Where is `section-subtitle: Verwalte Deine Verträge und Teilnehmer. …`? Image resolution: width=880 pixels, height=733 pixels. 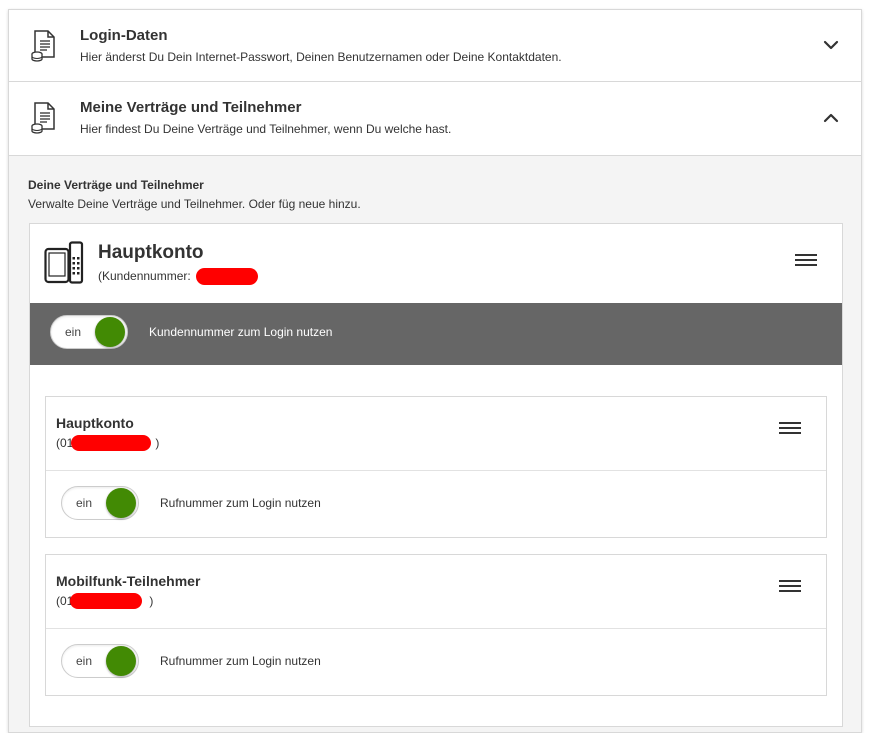 section-subtitle: Verwalte Deine Verträge und Teilnehmer. … is located at coordinates (194, 204).